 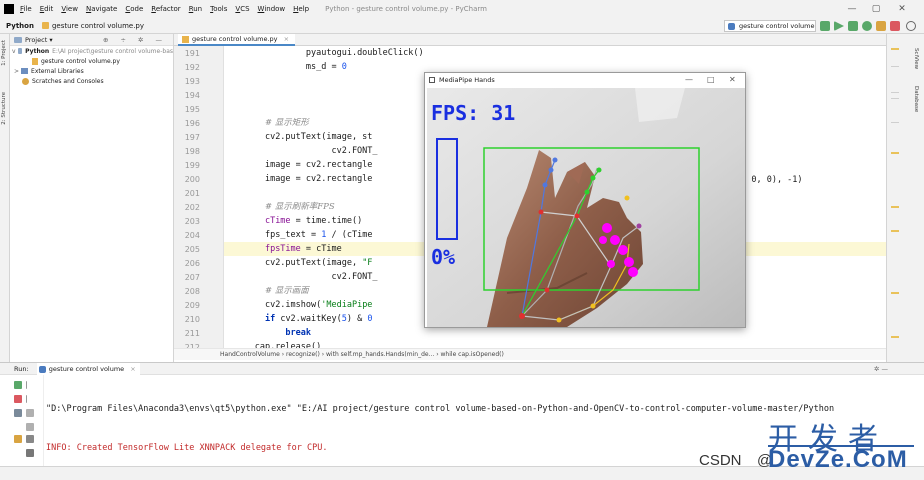 I want to click on search-icon, so click(x=911, y=26).